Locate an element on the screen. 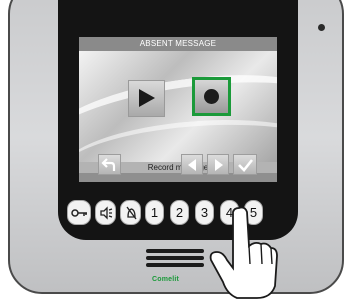 The height and width of the screenshot is (299, 345). play-icon is located at coordinates (147, 98).